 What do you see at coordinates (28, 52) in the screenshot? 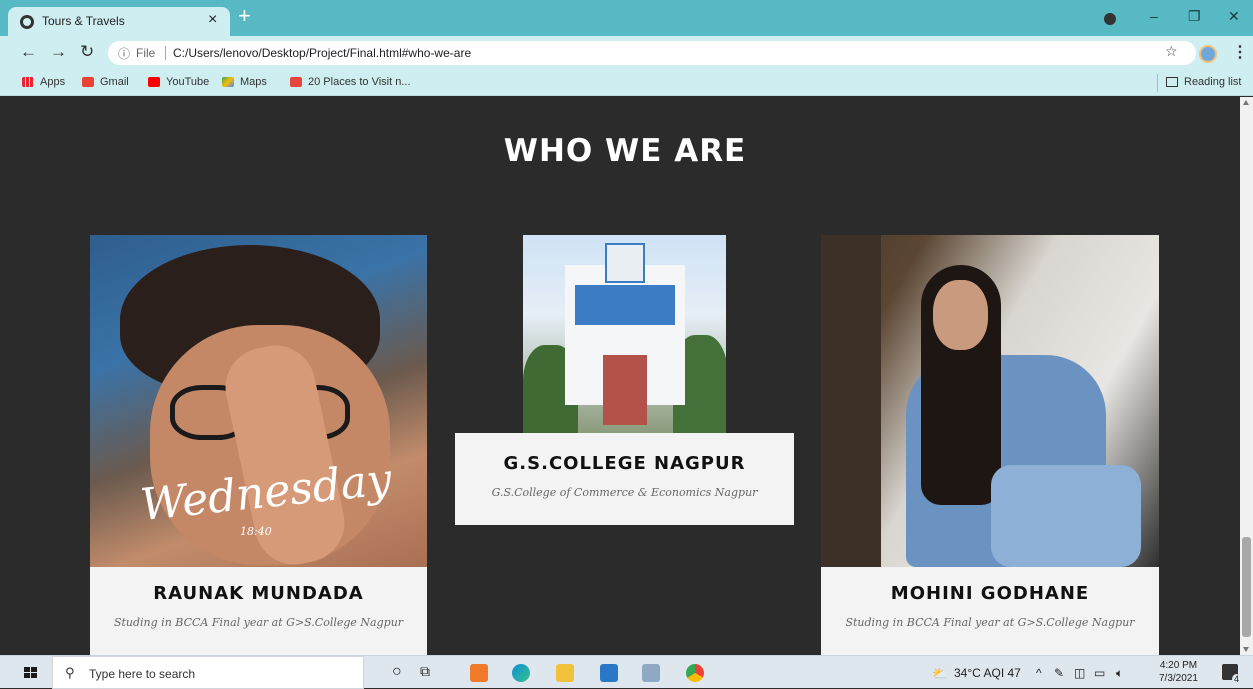
I see `back-icon: ←` at bounding box center [28, 52].